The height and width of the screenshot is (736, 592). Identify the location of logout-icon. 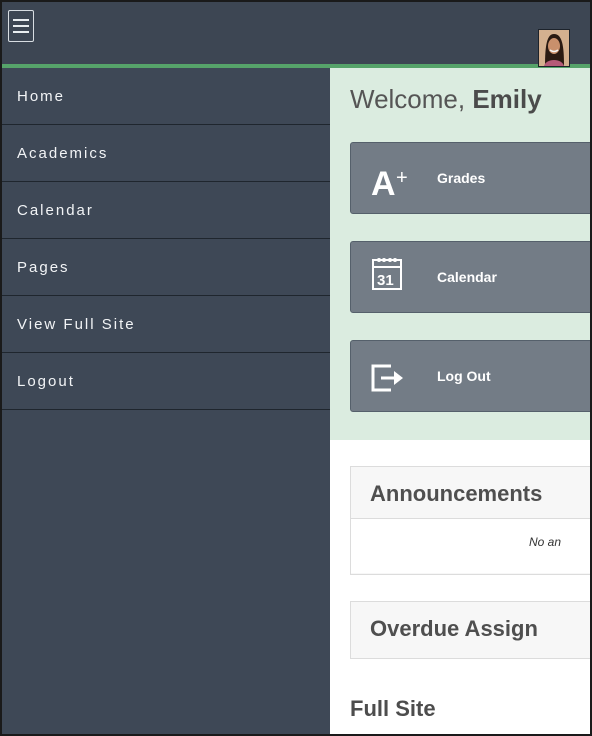
(388, 380).